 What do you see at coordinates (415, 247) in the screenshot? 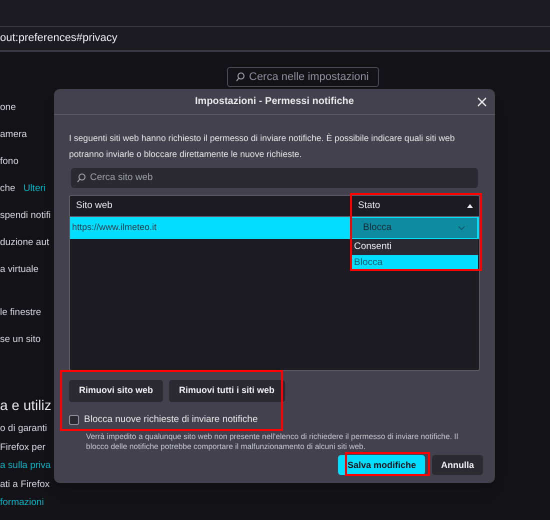
I see `dropdown-option: Consenti` at bounding box center [415, 247].